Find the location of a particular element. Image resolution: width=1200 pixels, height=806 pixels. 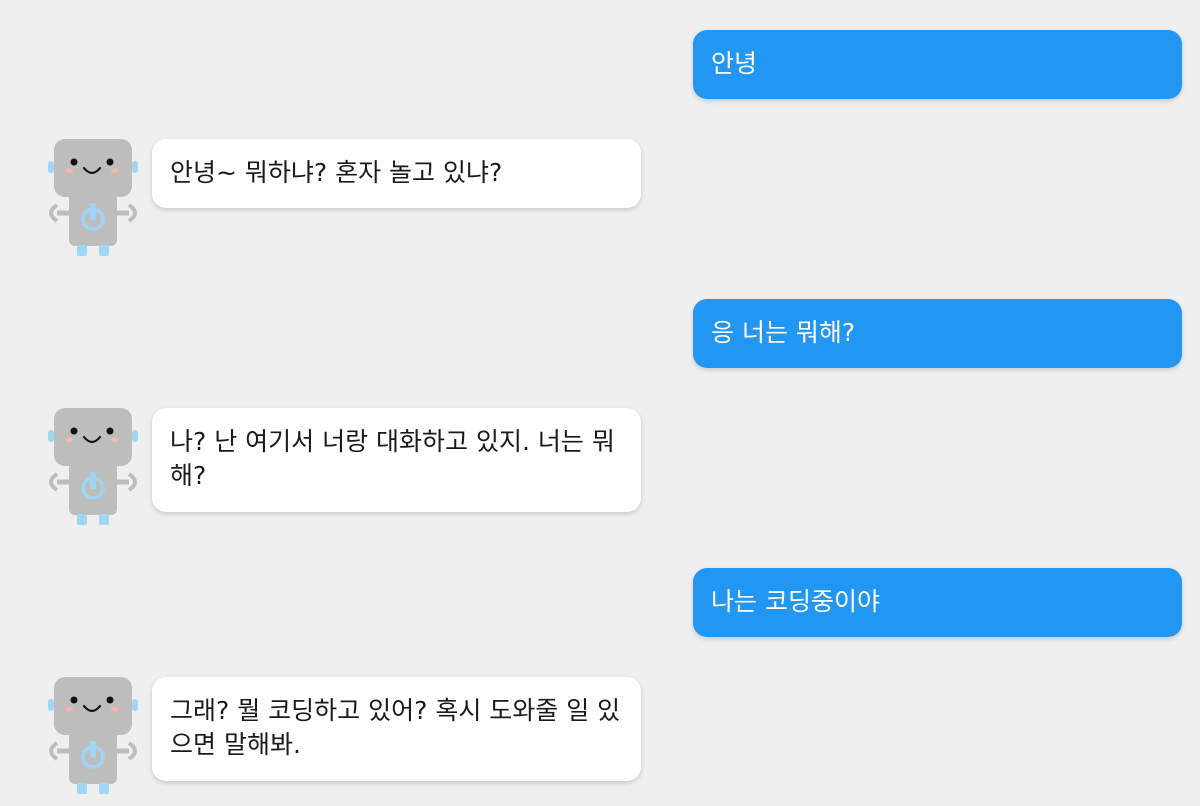

bot-message-text: 나? 난 여기서 너랑 대화하고 있지. 너는 뭐해? is located at coordinates (392, 458).